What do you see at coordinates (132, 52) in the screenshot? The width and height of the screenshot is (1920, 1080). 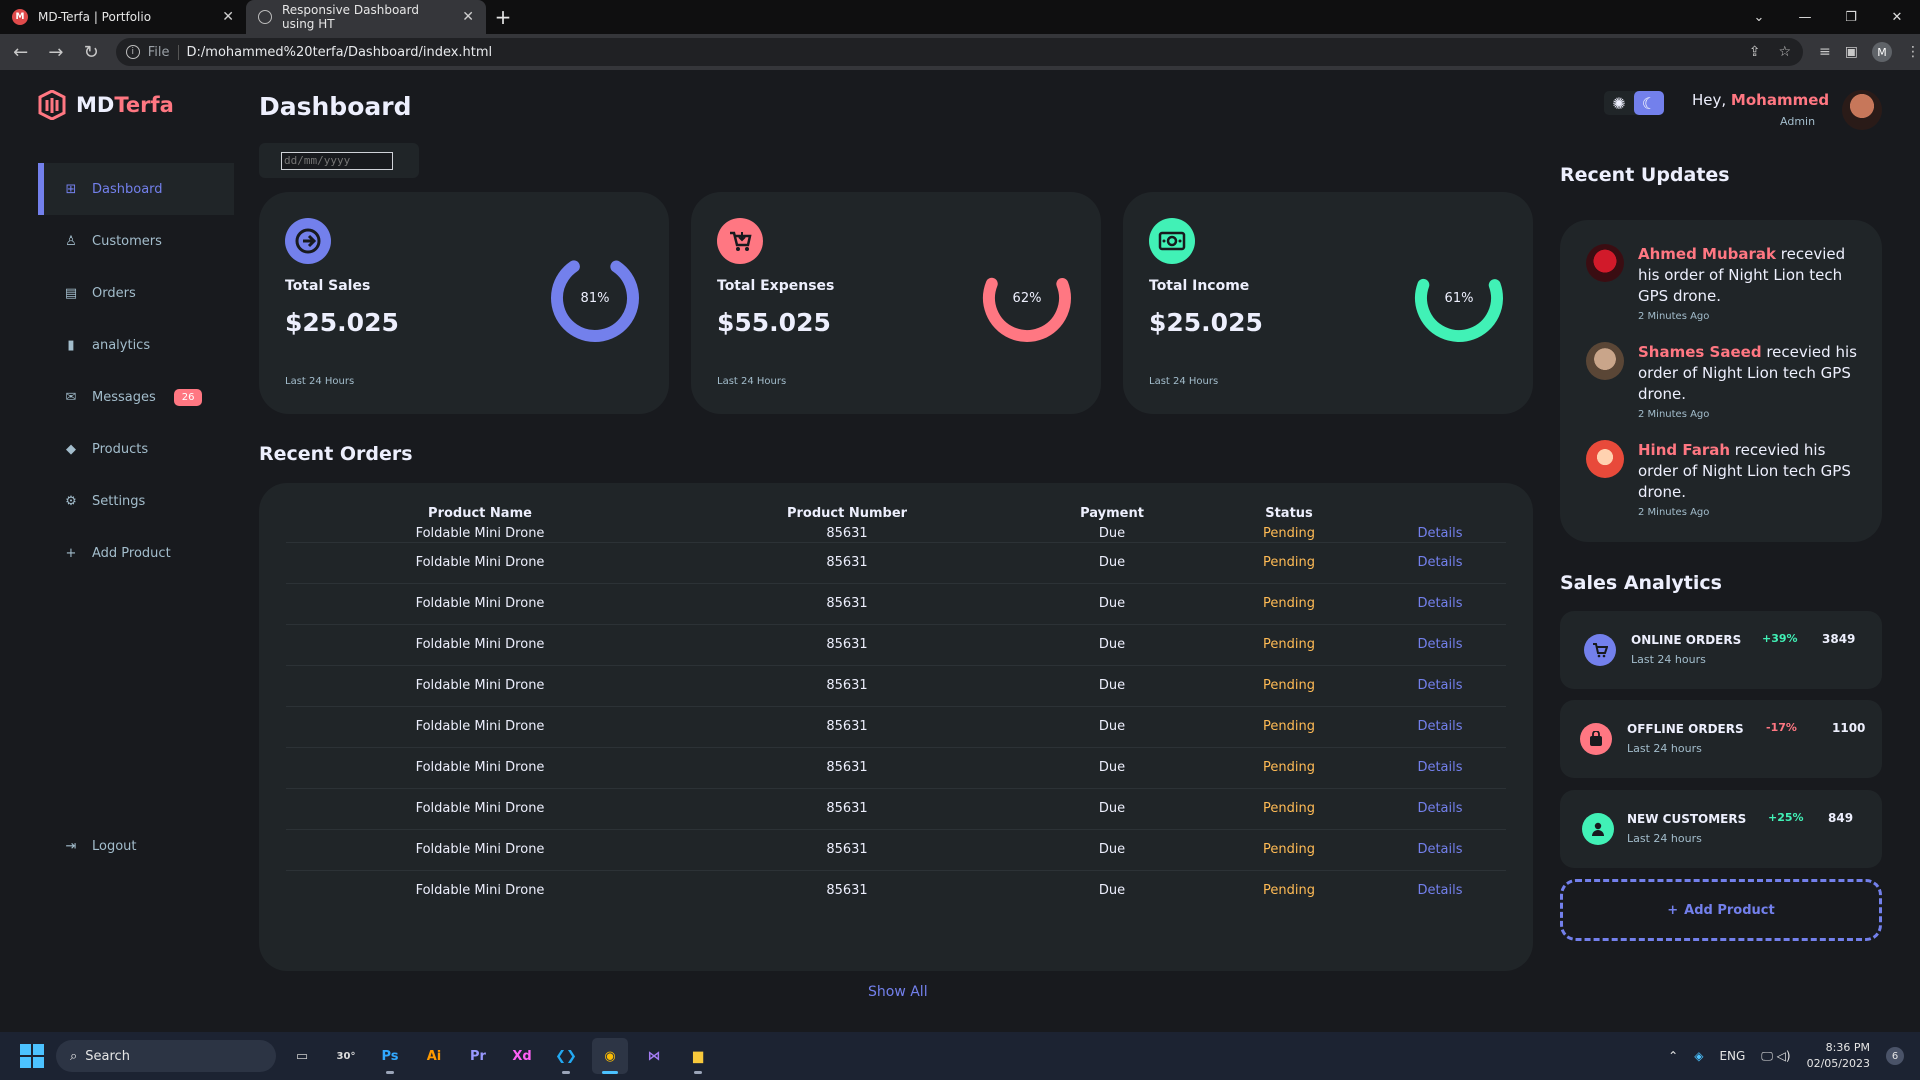 I see `site-info-icon: i` at bounding box center [132, 52].